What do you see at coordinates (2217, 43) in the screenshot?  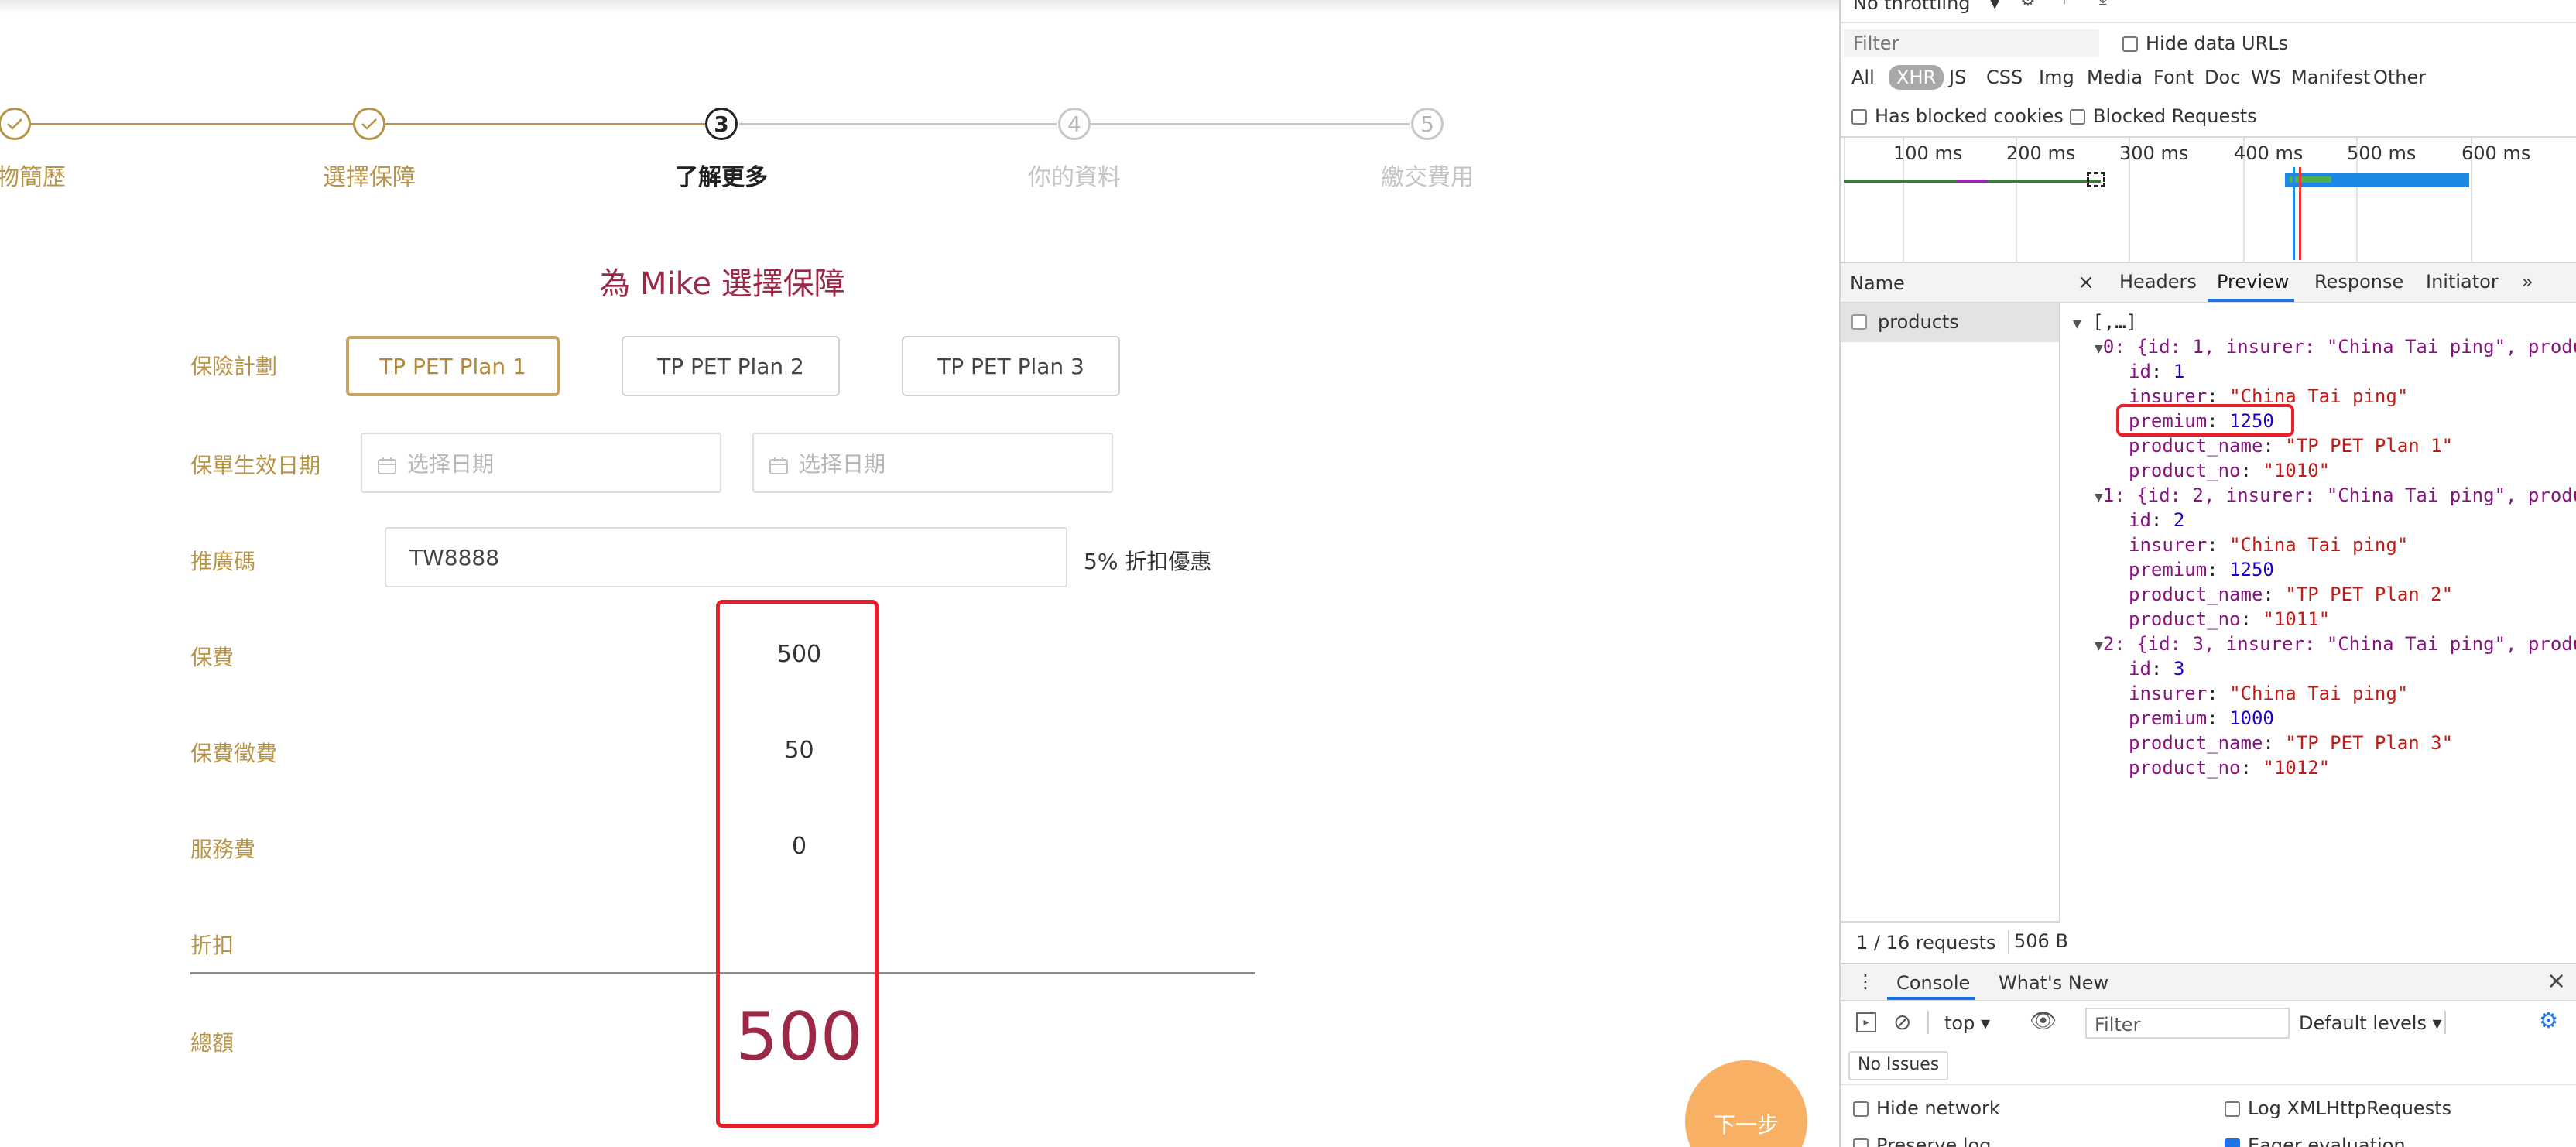 I see `hide-data-urls-label: Hide data URLs` at bounding box center [2217, 43].